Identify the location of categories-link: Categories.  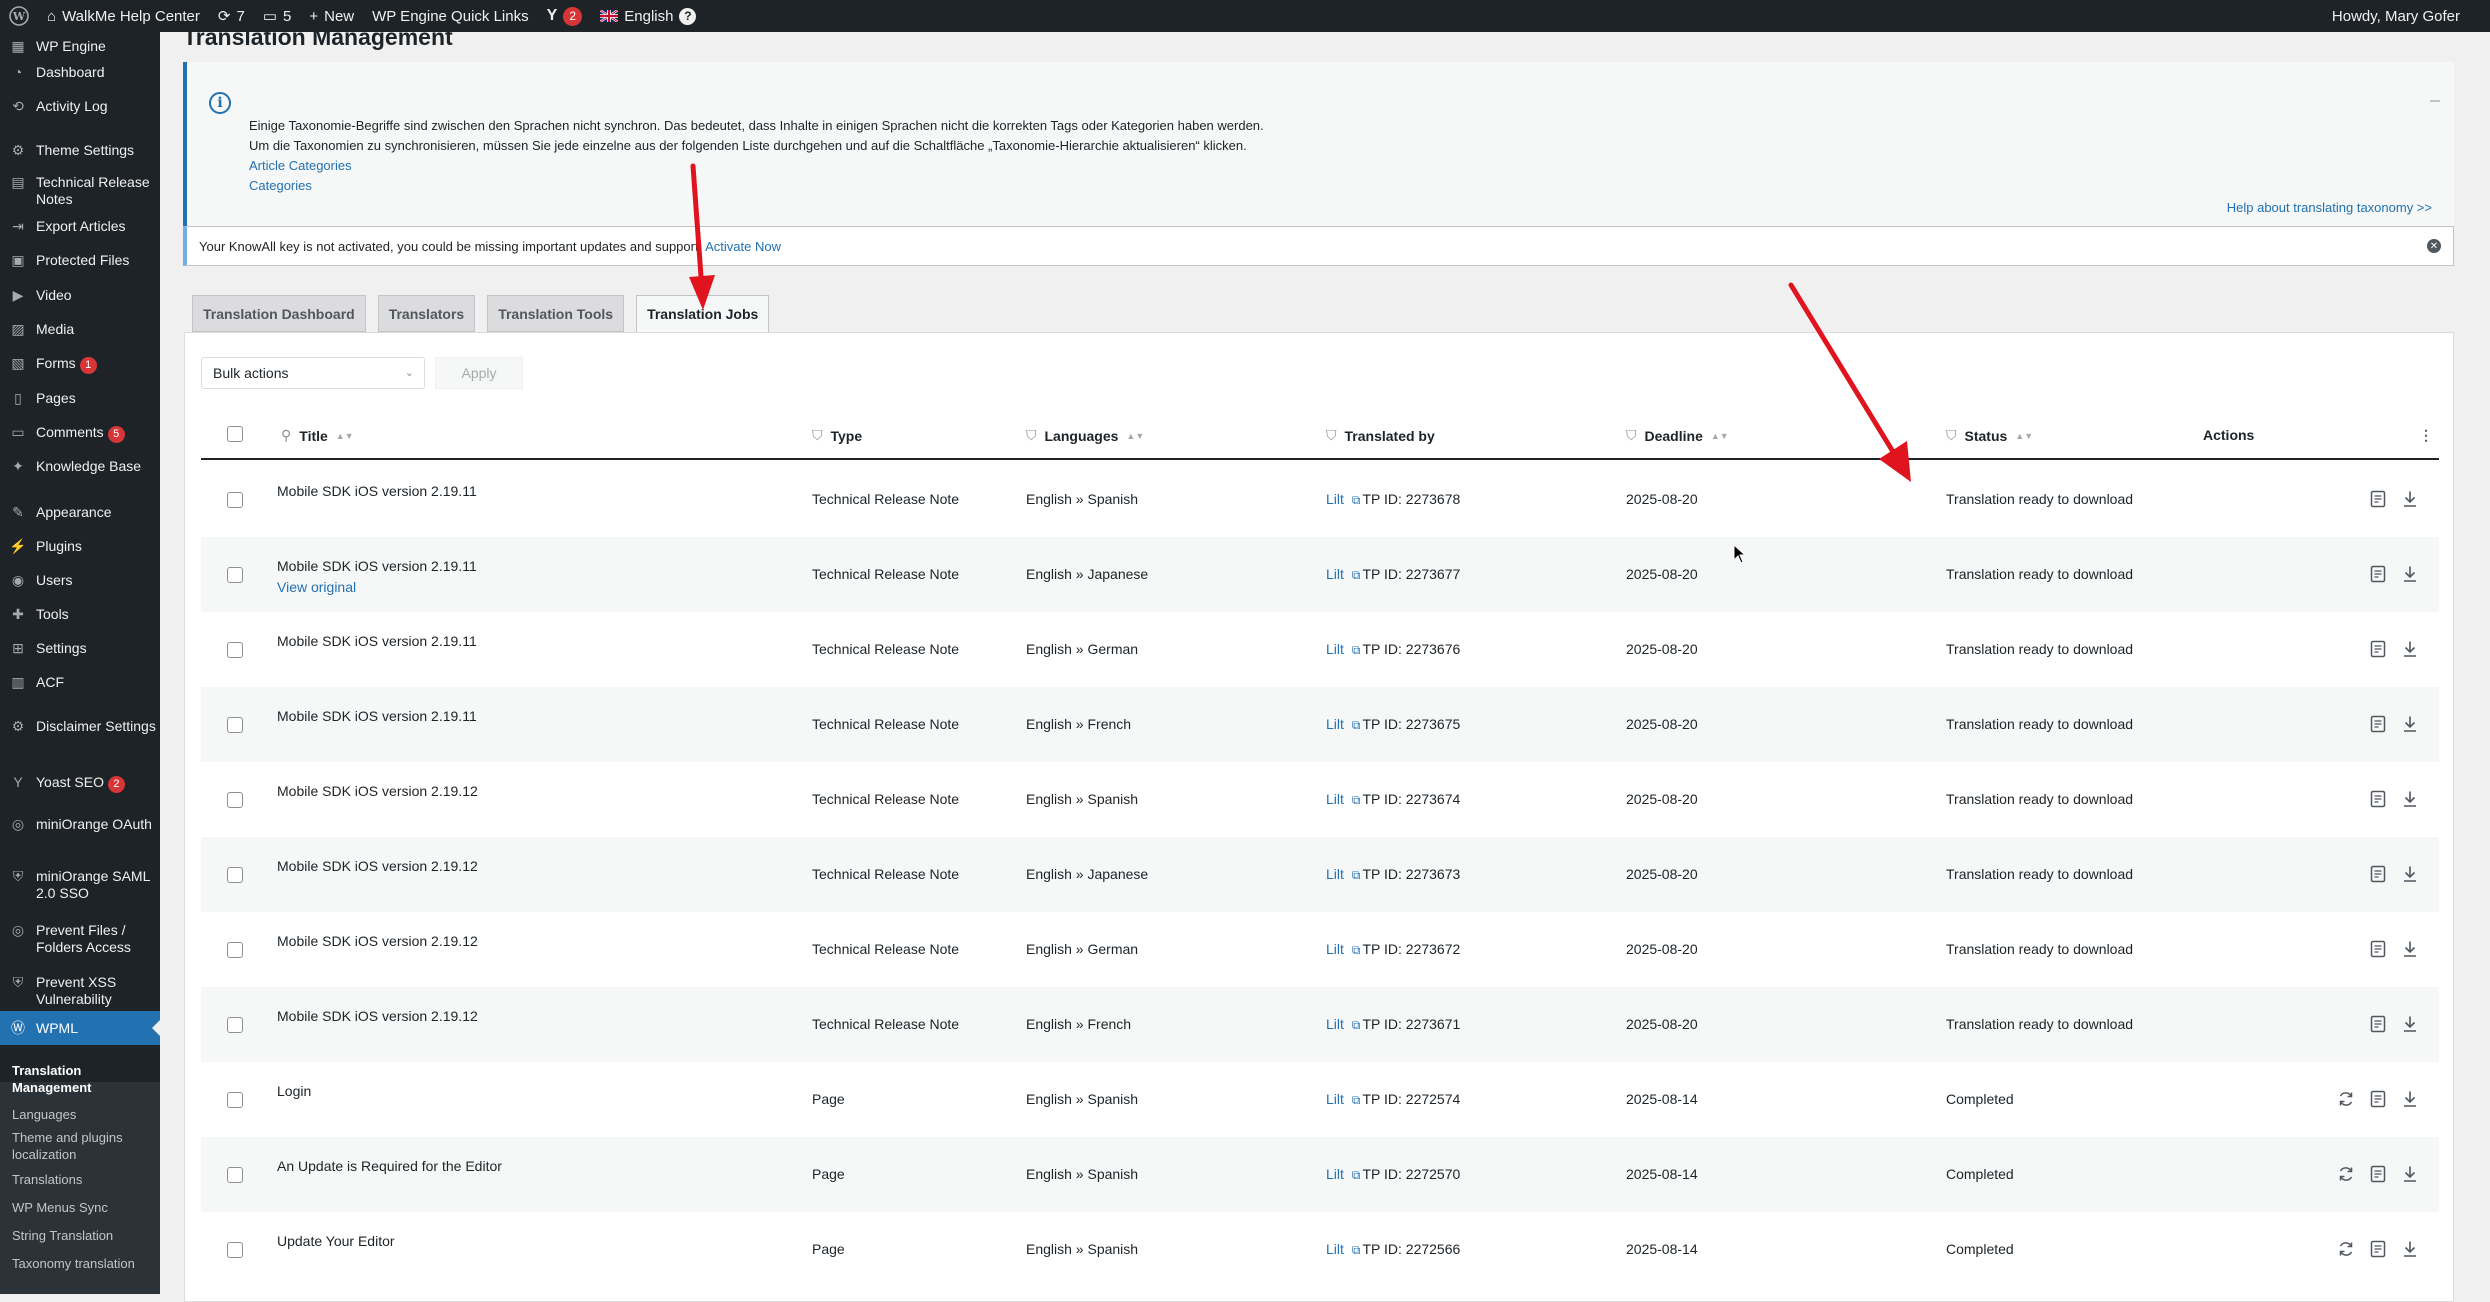
(280, 186).